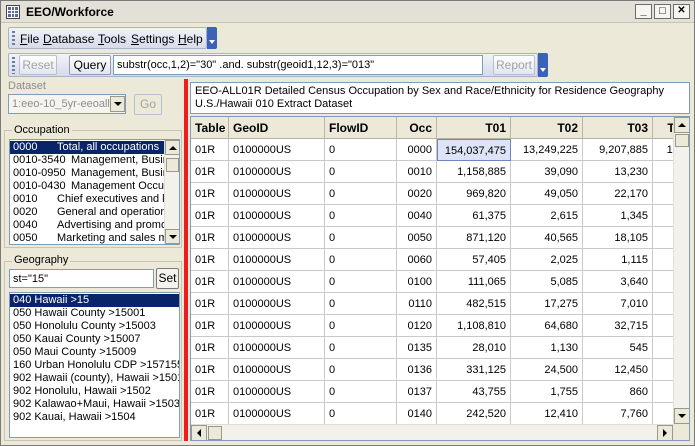 Image resolution: width=695 pixels, height=446 pixels. I want to click on table-cell: 12,410, so click(547, 414).